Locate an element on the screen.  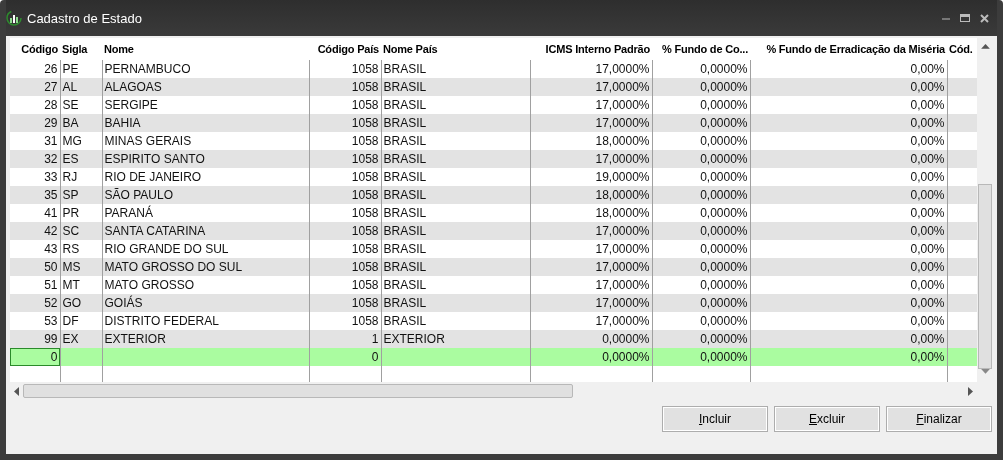
table-cell: EXTERIOR is located at coordinates (135, 339).